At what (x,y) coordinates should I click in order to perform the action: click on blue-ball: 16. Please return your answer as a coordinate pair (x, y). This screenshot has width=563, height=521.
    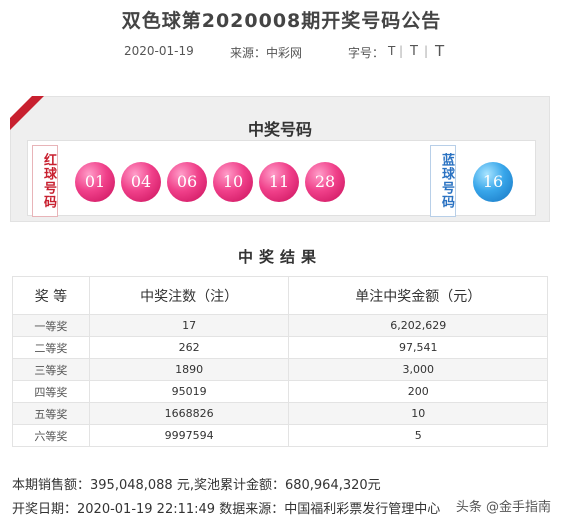
    Looking at the image, I should click on (493, 182).